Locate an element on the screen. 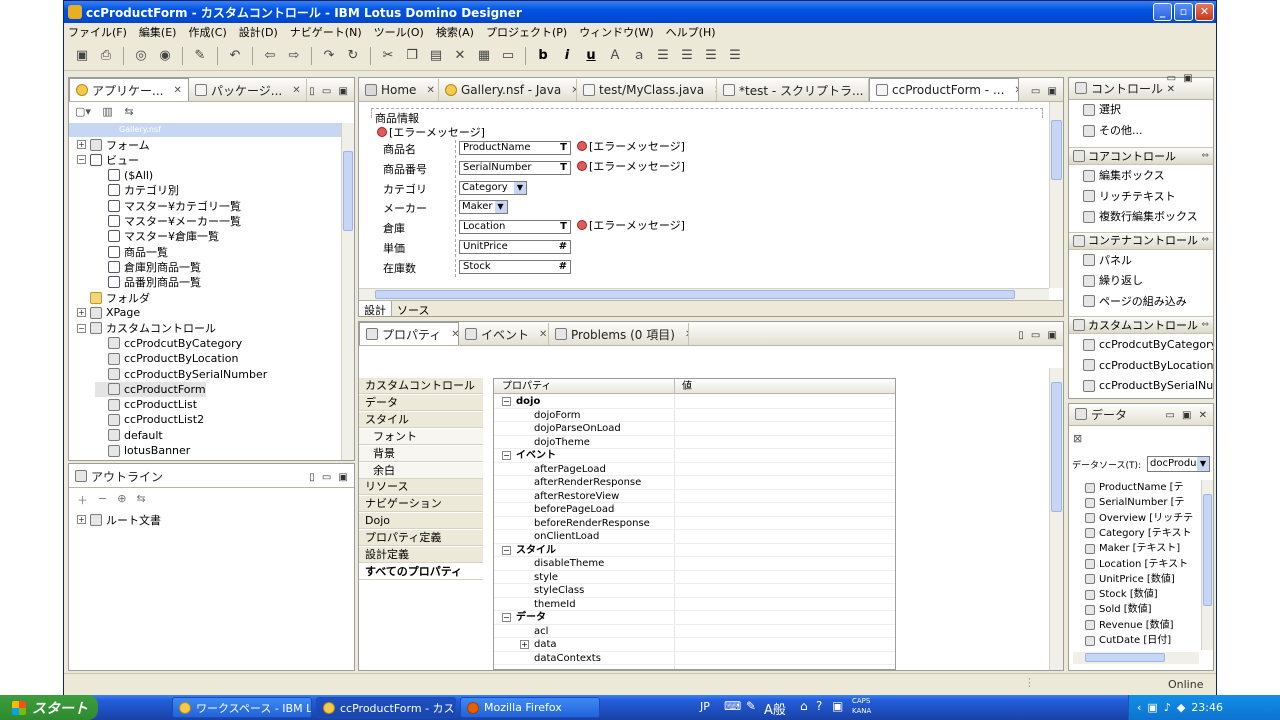  menu-help: ヘルプ(H) is located at coordinates (691, 32).